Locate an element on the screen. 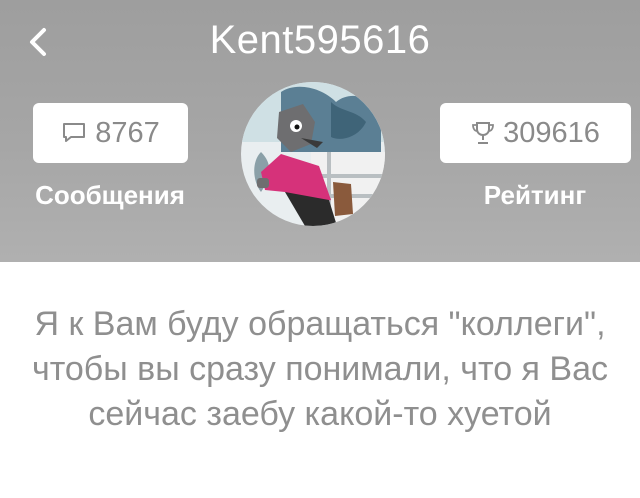  messages-count-button: 8767 is located at coordinates (110, 133).